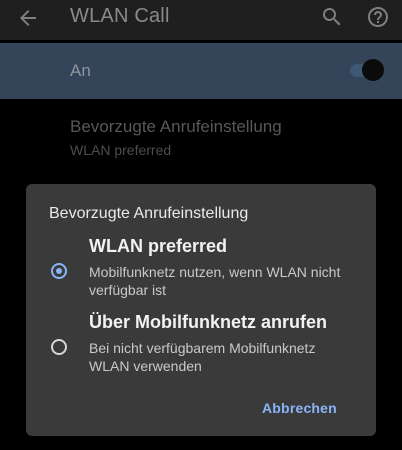 This screenshot has width=402, height=450. I want to click on dialog-title: Bevorzugte Anrufeinstellung, so click(149, 213).